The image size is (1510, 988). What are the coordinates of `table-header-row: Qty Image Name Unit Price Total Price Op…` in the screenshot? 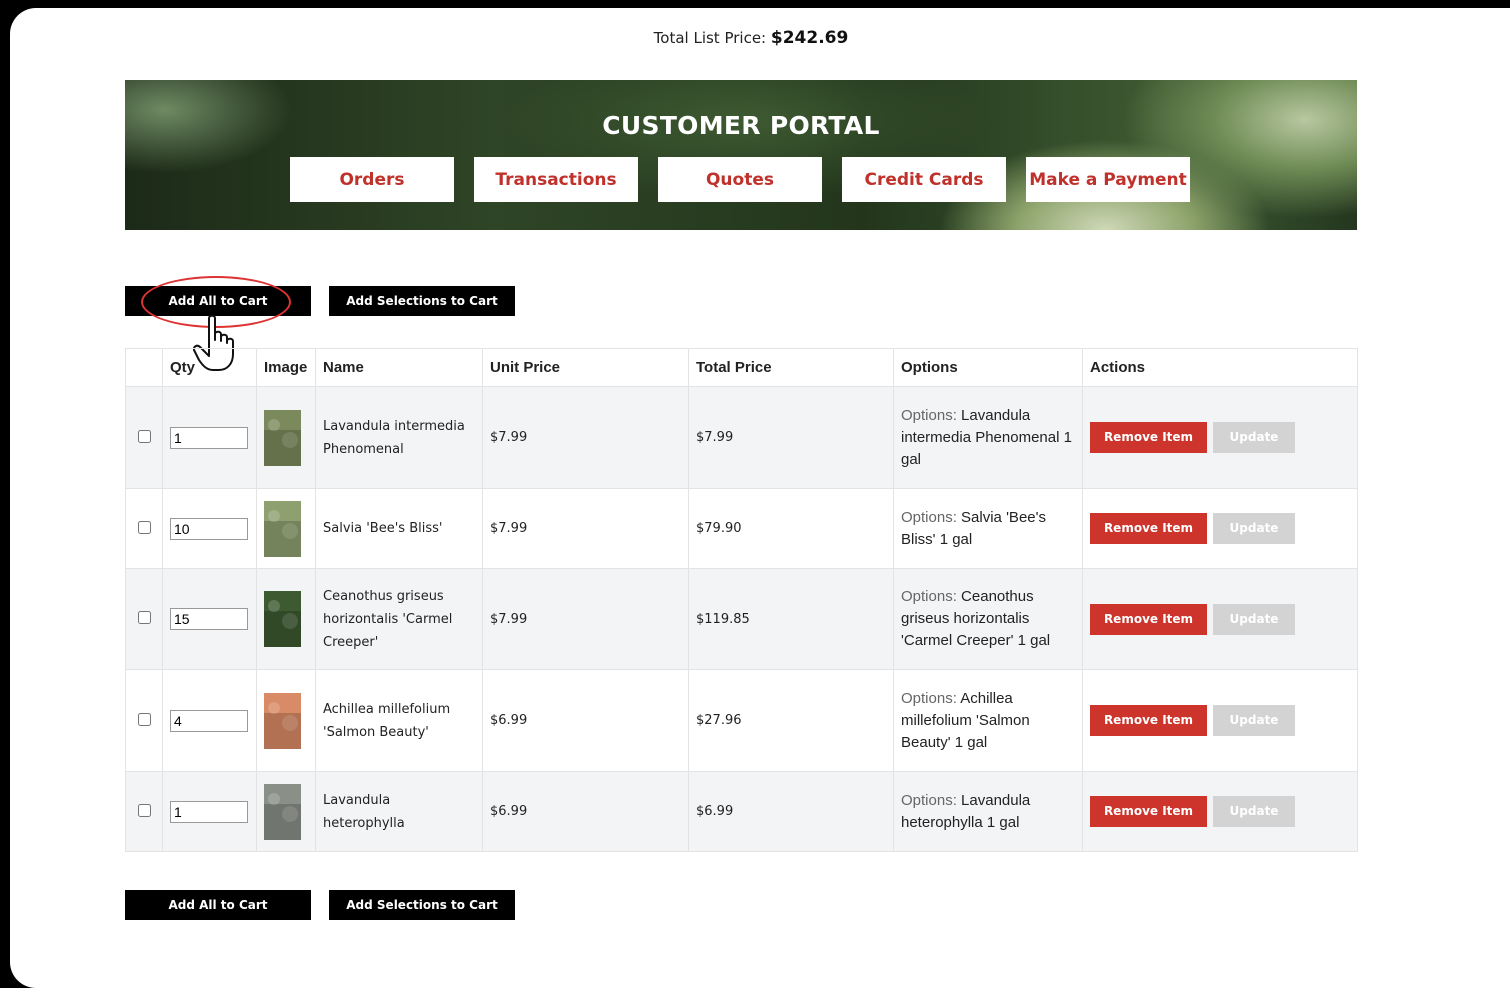 It's located at (741, 367).